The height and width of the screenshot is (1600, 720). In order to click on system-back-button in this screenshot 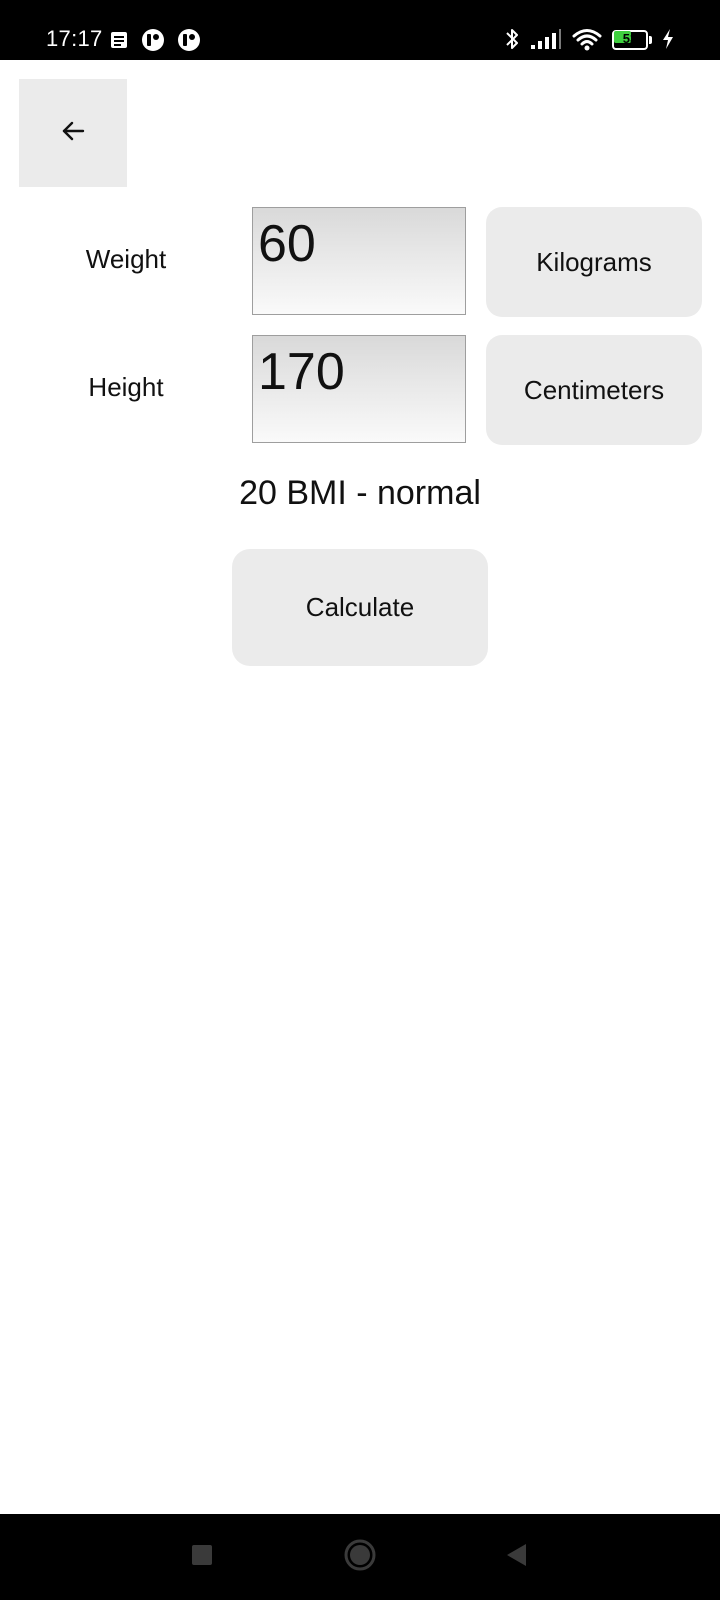, I will do `click(516, 1557)`.